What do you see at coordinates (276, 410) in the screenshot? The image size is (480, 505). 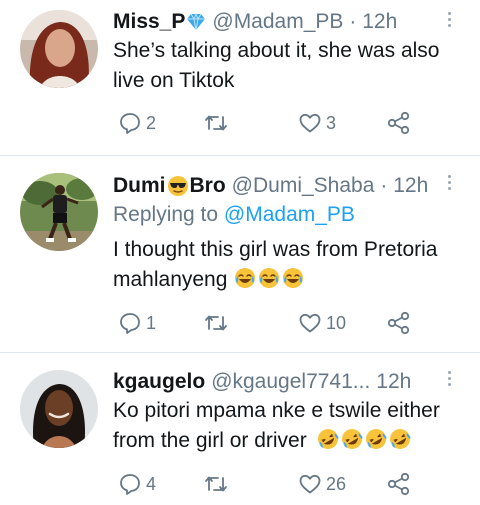 I see `tweet-text-line: Ko pitori mpama nke e tswile either` at bounding box center [276, 410].